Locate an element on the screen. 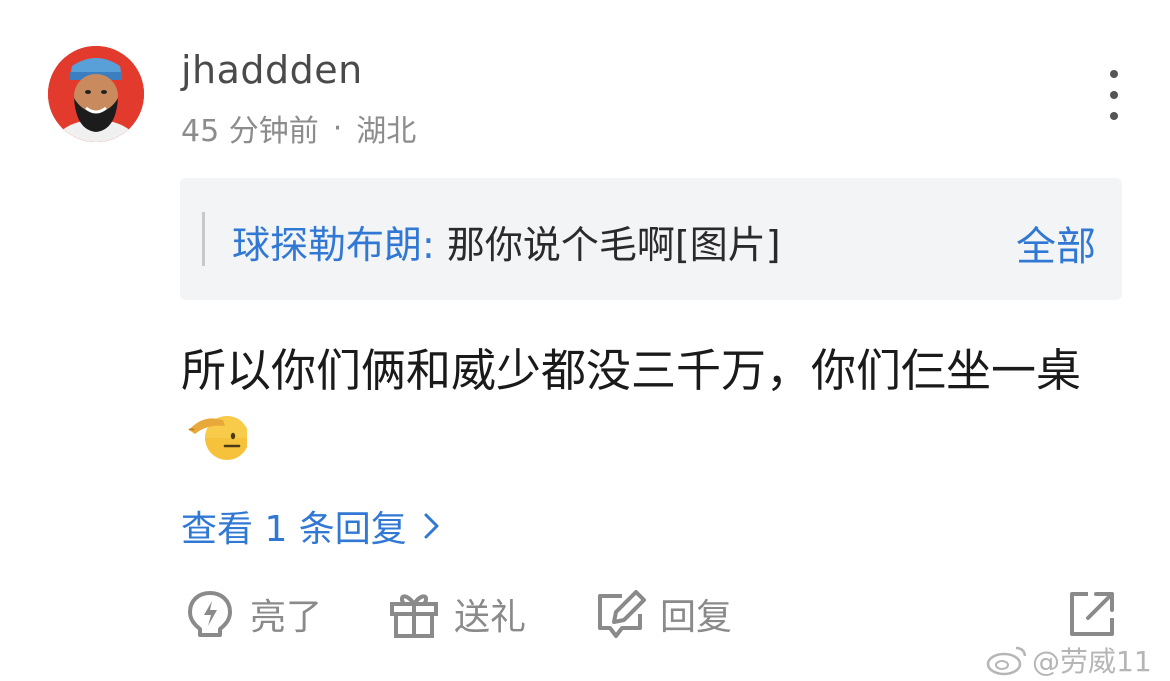  comment-meta: 45 分钟前 · 湖北 is located at coordinates (298, 128).